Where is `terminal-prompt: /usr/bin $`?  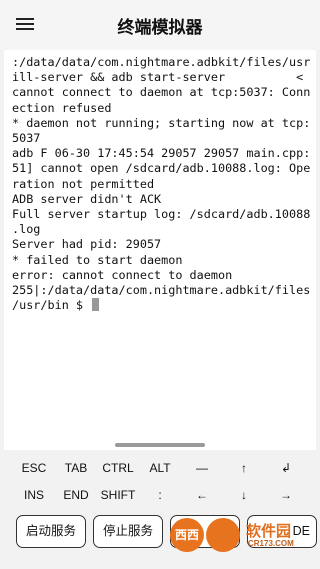 terminal-prompt: /usr/bin $ is located at coordinates (51, 305).